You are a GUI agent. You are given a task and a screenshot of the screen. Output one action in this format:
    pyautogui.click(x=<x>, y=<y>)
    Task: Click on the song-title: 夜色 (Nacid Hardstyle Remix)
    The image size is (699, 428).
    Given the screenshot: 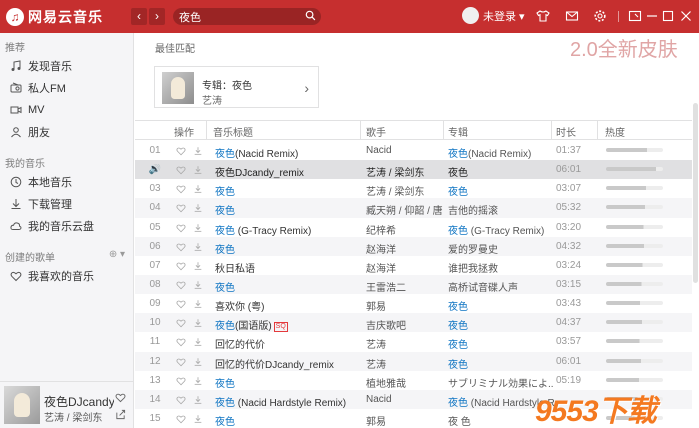 What is the action you would take?
    pyautogui.click(x=289, y=401)
    